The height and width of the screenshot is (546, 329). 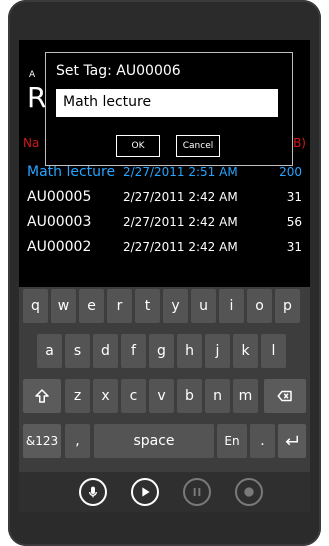 I want to click on play-button, so click(x=145, y=492).